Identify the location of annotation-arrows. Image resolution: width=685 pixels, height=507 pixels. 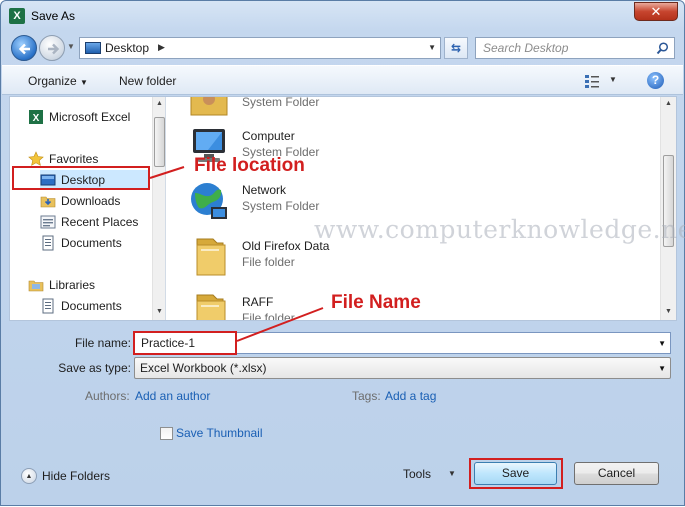
(236, 254).